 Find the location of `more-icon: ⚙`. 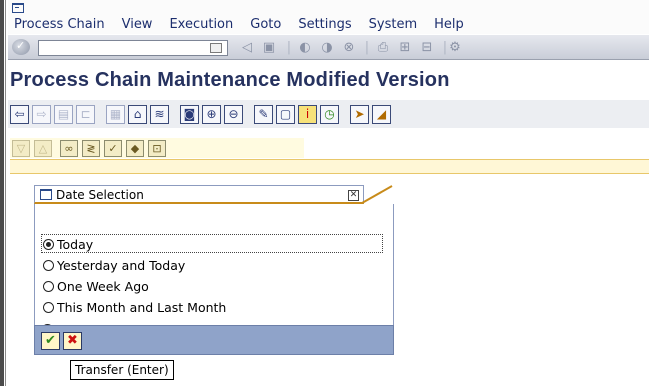

more-icon: ⚙ is located at coordinates (455, 48).